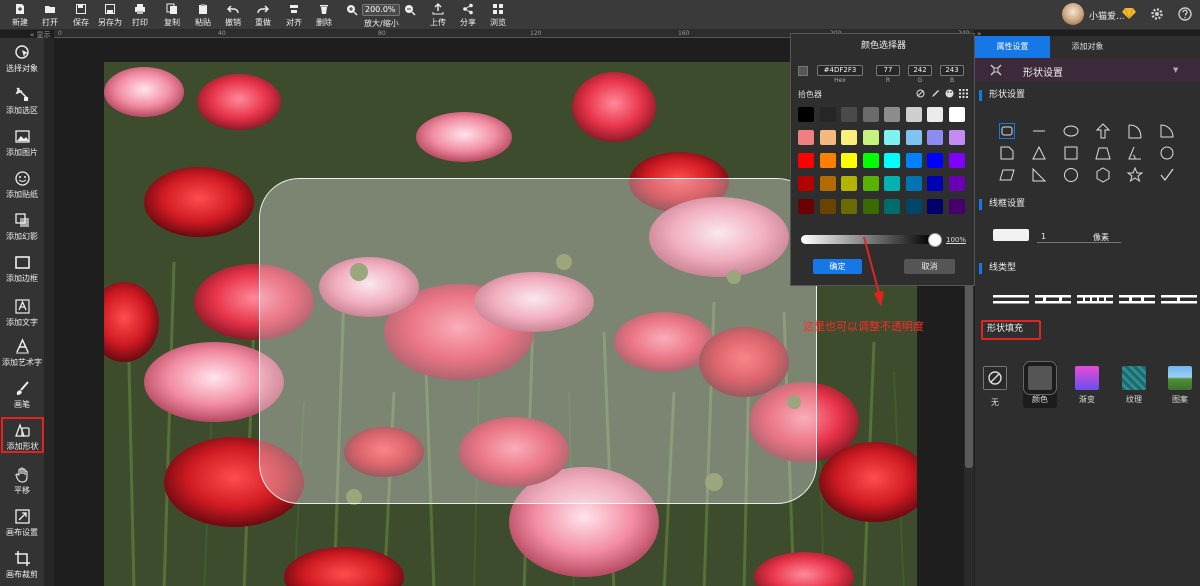 The image size is (1200, 586). What do you see at coordinates (263, 15) in the screenshot?
I see `redo-button: 重做` at bounding box center [263, 15].